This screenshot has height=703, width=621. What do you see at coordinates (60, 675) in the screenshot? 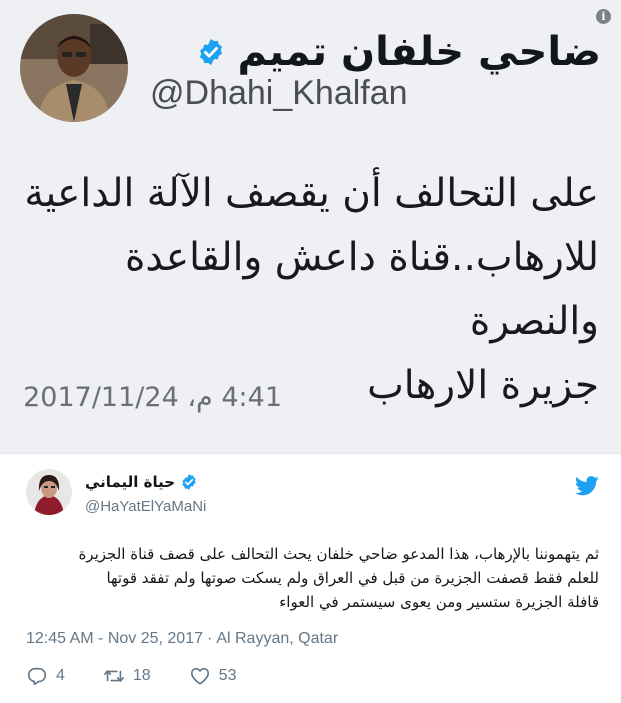
I see `reply-count: 4` at bounding box center [60, 675].